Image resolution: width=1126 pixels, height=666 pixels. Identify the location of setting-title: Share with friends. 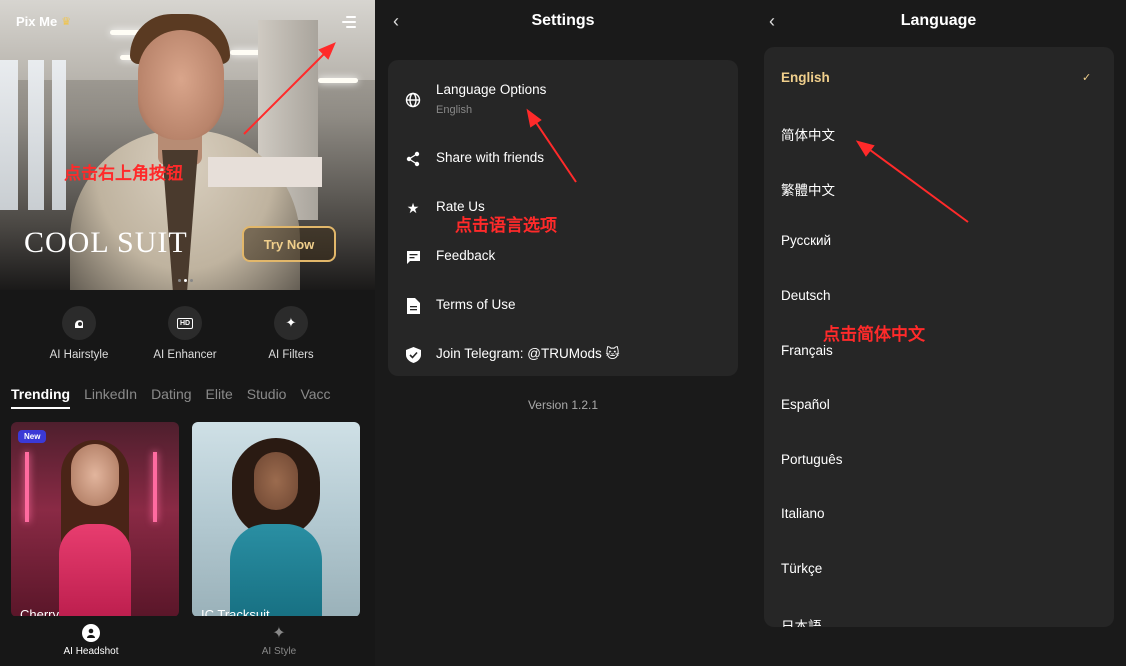
(490, 157).